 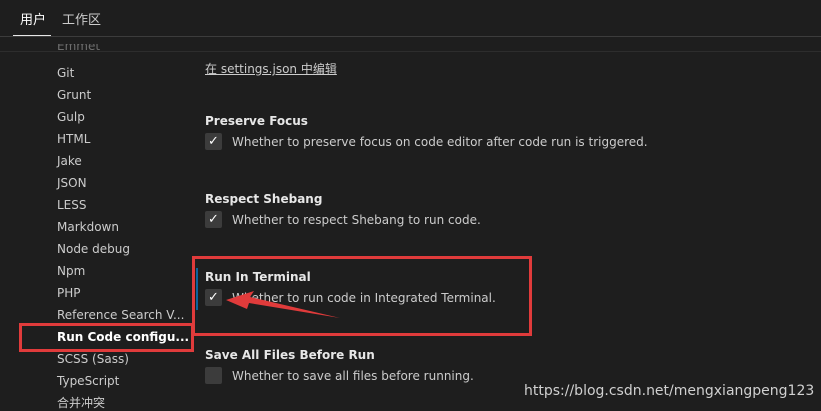 I want to click on sidebar-item-merge-conflict: 合并冲突, so click(x=81, y=403).